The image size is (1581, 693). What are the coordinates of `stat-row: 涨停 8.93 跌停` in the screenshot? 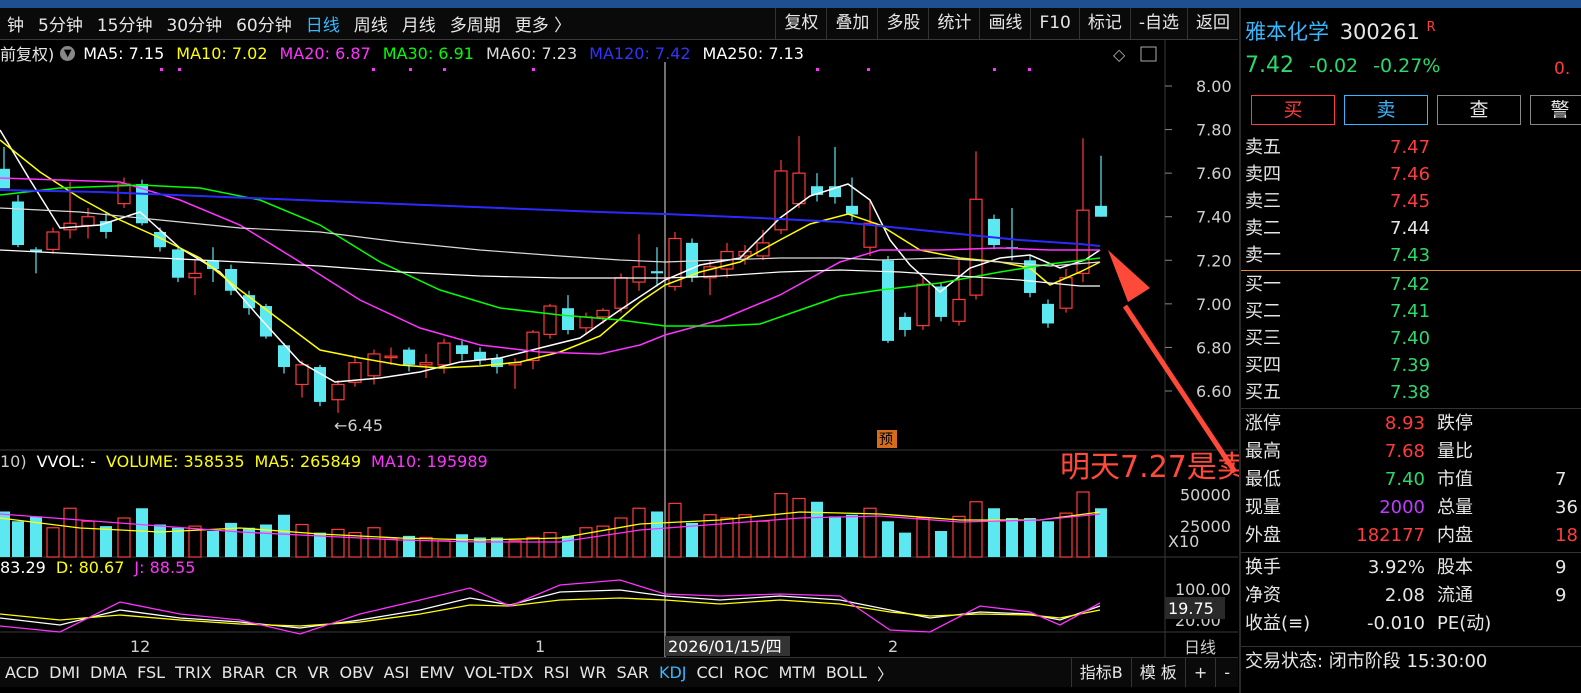 It's located at (1410, 423).